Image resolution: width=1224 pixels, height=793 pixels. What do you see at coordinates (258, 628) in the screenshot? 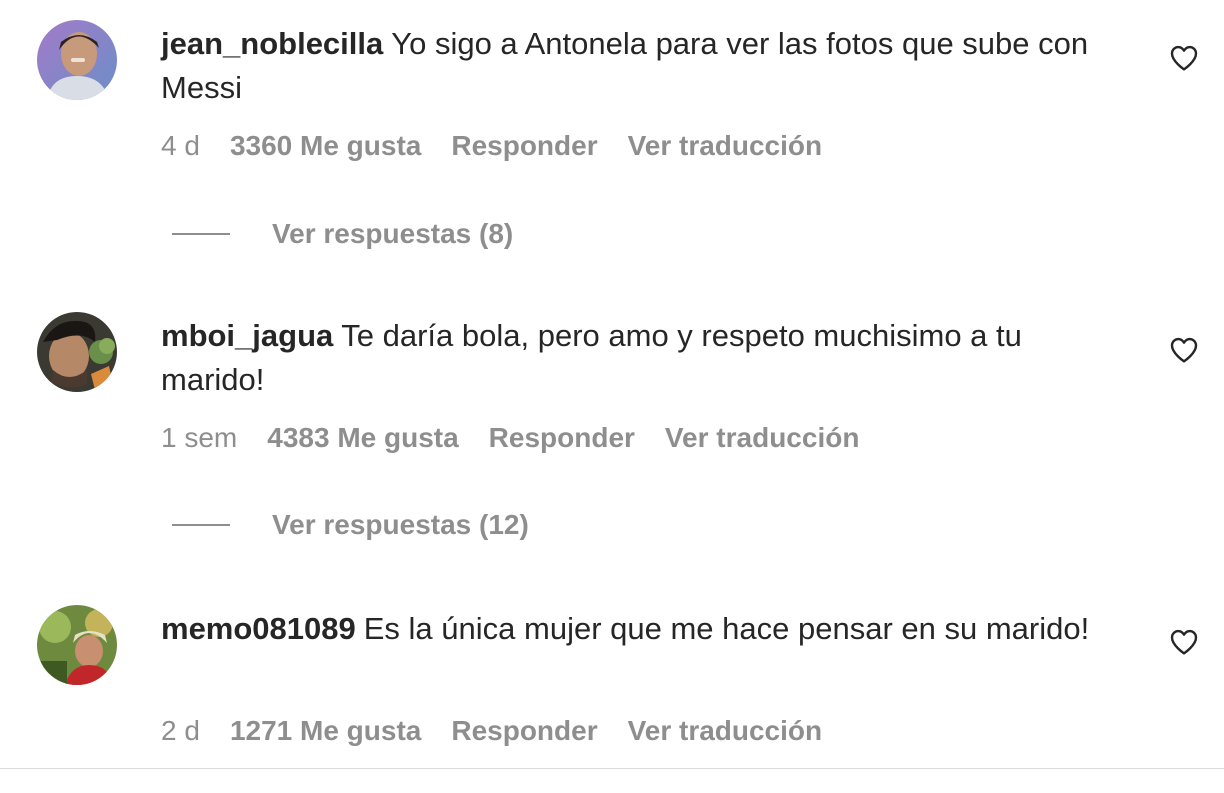
I see `comment-username: memo081089` at bounding box center [258, 628].